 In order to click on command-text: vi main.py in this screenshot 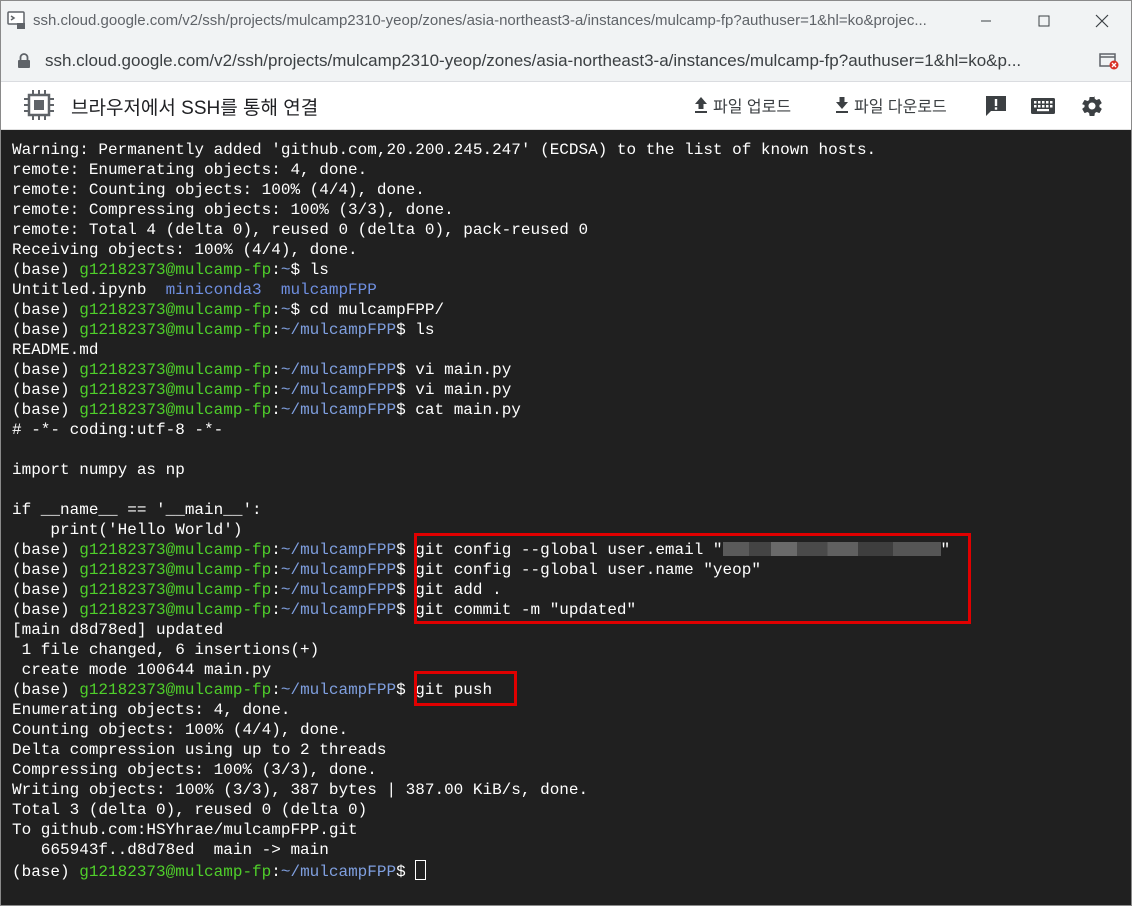, I will do `click(463, 370)`.